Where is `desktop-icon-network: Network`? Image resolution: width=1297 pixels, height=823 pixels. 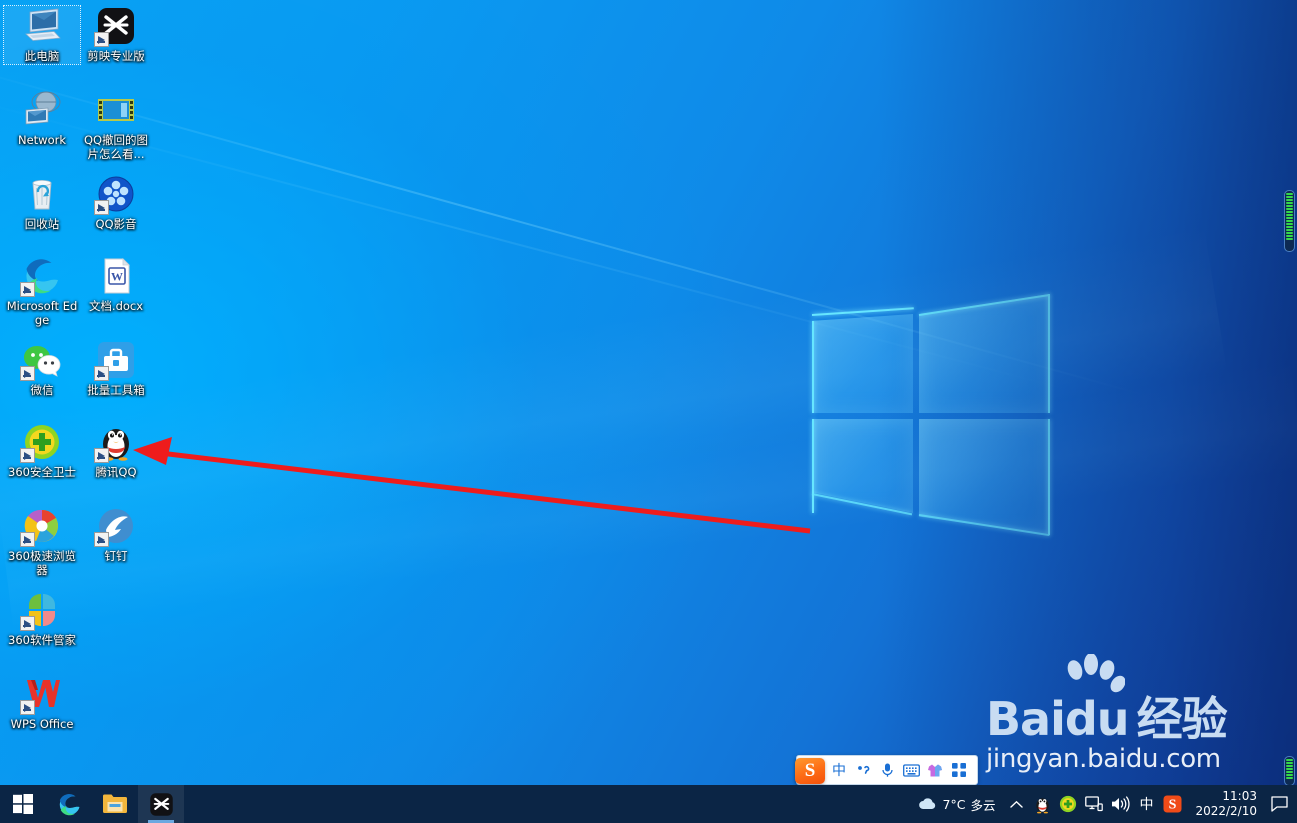
desktop-icon-network: Network is located at coordinates (42, 119).